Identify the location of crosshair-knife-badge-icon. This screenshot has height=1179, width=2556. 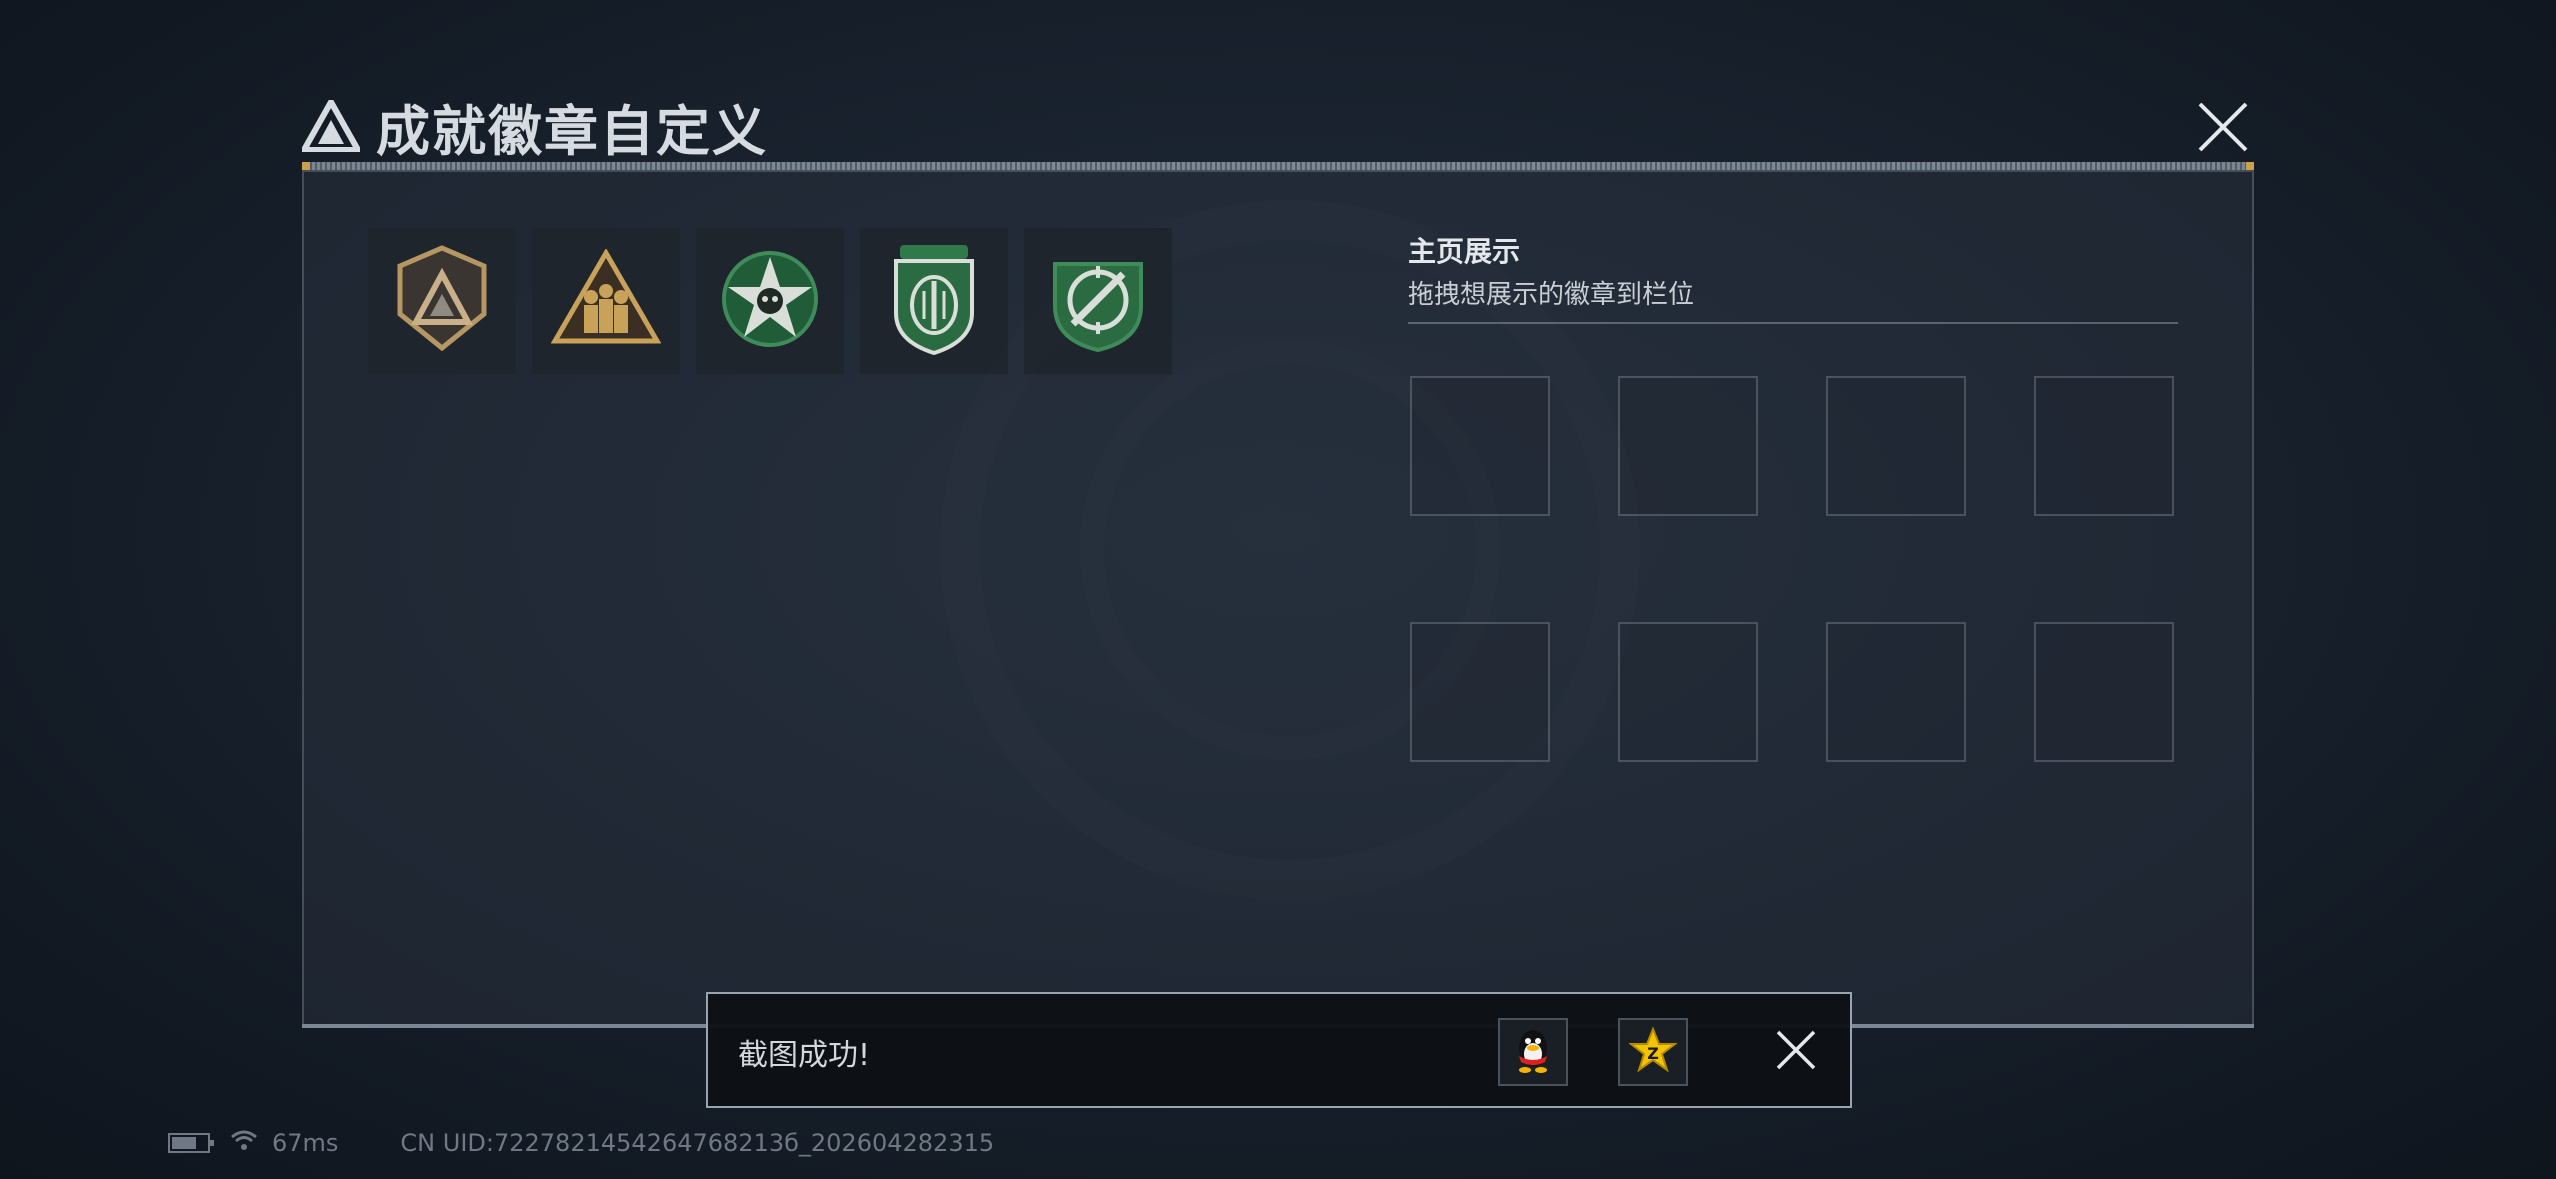
(1098, 301).